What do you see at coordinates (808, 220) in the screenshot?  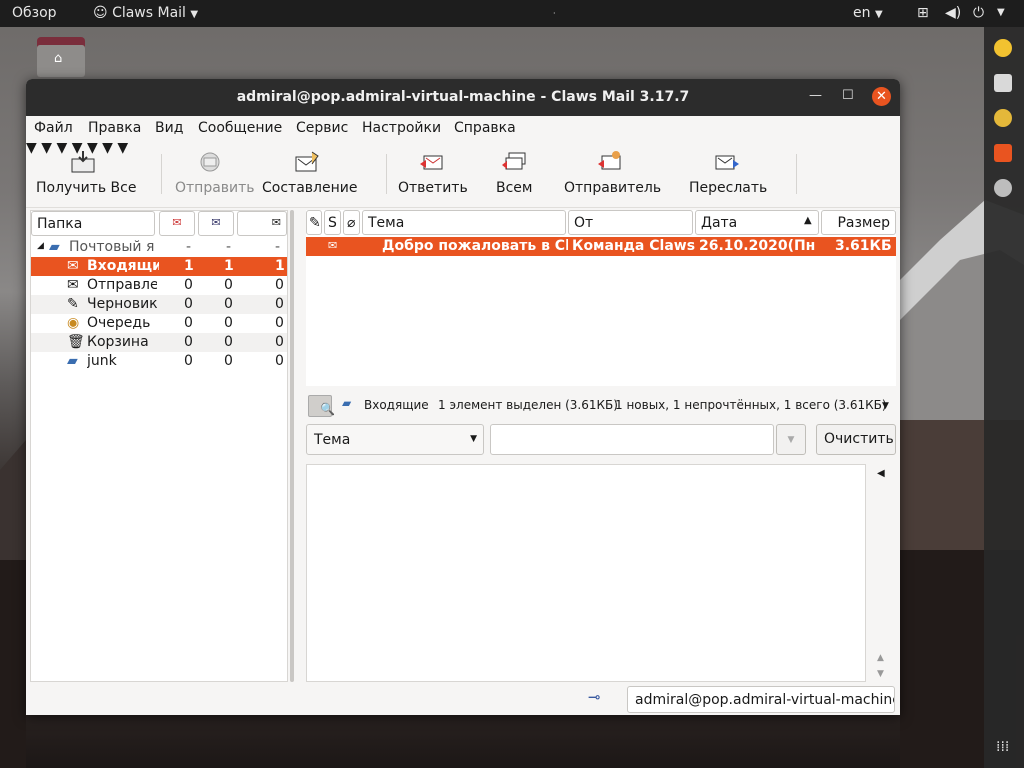 I see `sort-asc-icon: ▲` at bounding box center [808, 220].